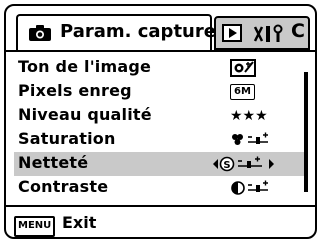  I want to click on menu-item-contrast: Contraste, so click(159, 188).